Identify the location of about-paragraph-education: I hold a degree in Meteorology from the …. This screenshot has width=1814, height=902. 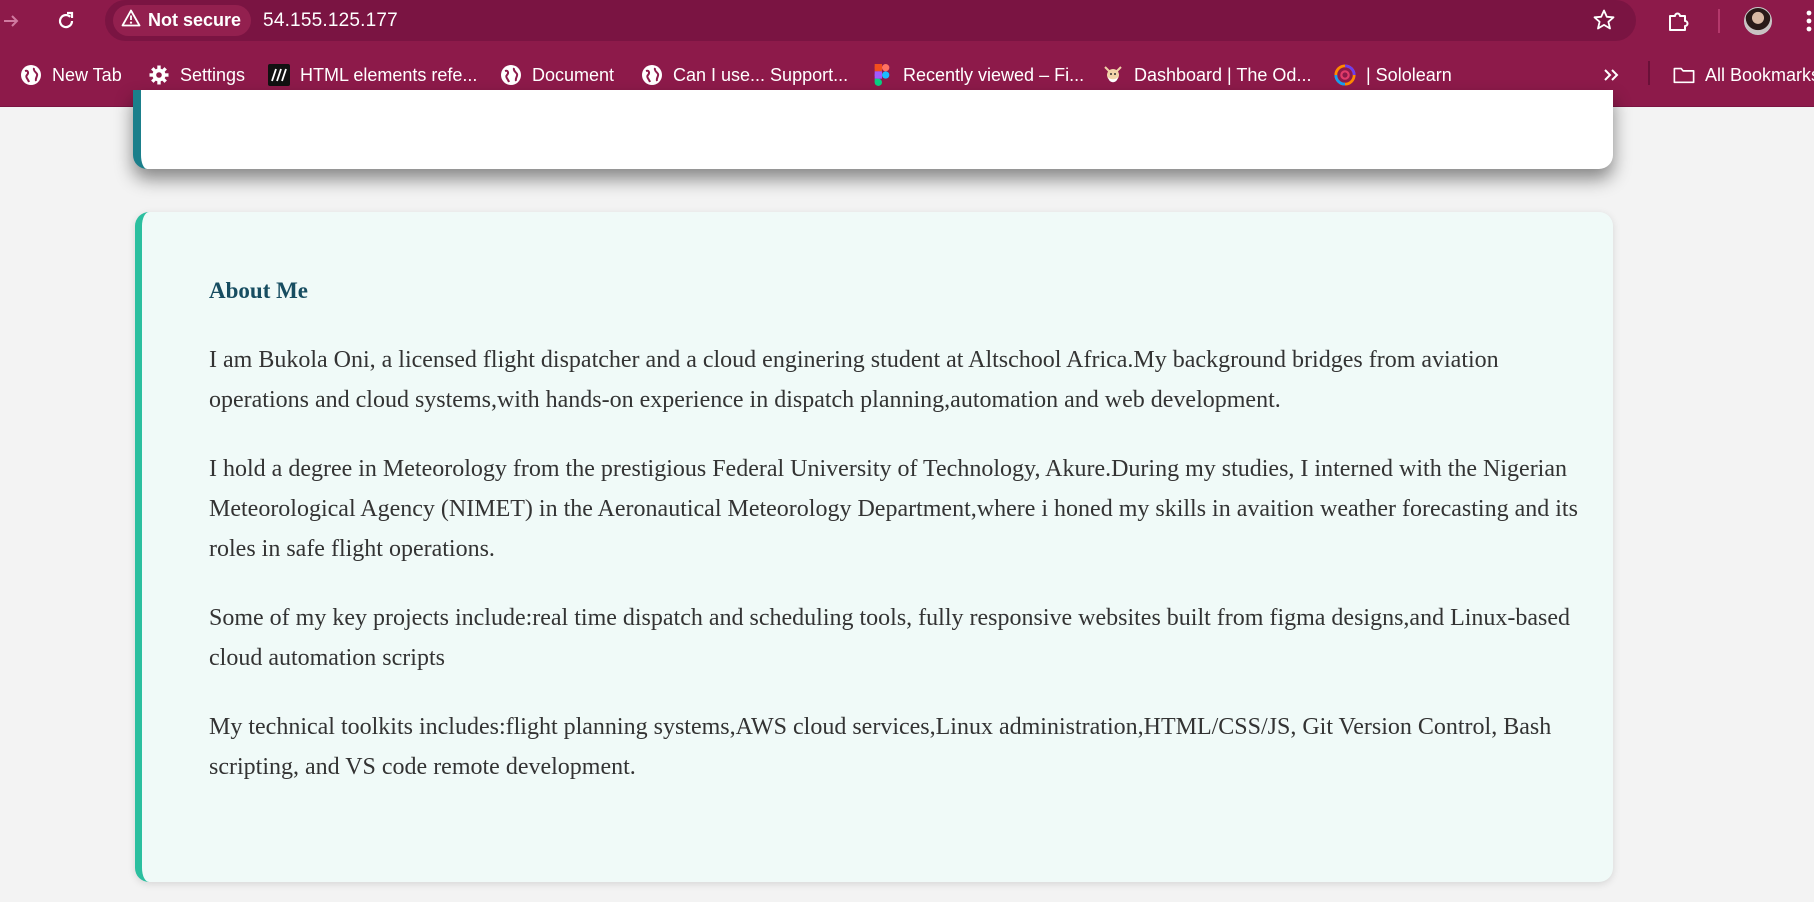
(893, 509).